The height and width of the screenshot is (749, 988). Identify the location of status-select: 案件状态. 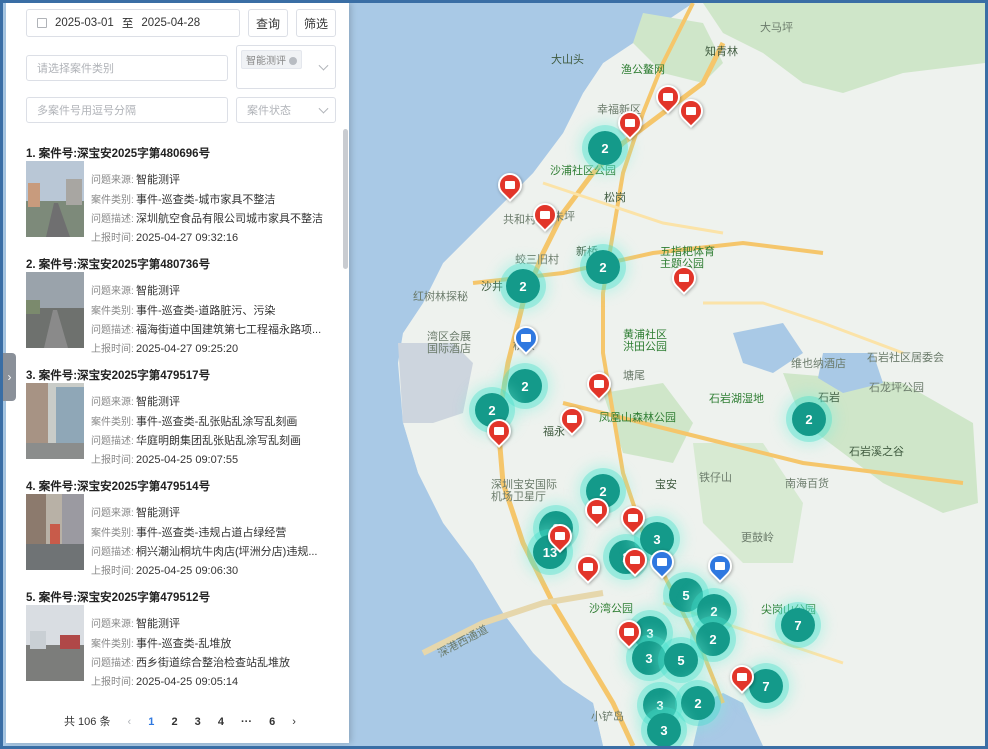
(286, 110).